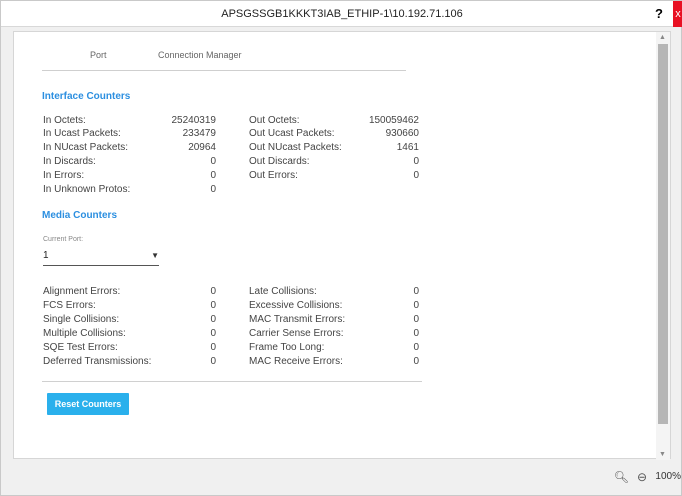 Image resolution: width=682 pixels, height=496 pixels. Describe the element at coordinates (677, 14) in the screenshot. I see `close-button: x` at that location.